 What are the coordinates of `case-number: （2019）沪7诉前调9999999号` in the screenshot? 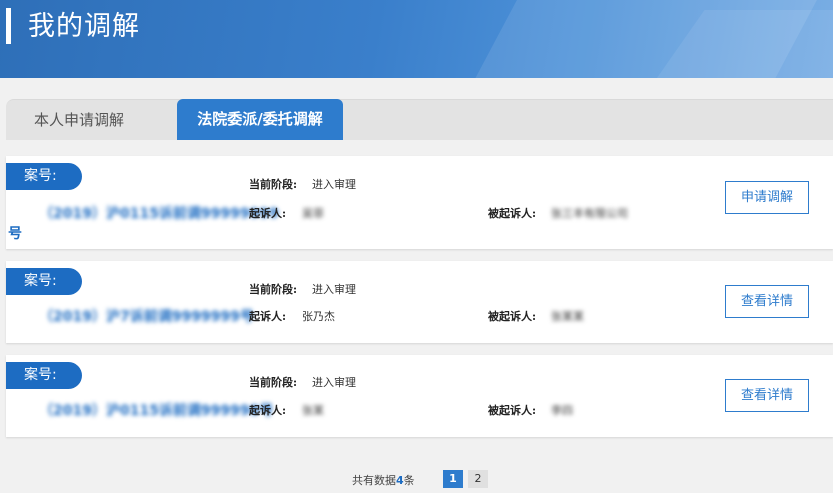 It's located at (146, 316).